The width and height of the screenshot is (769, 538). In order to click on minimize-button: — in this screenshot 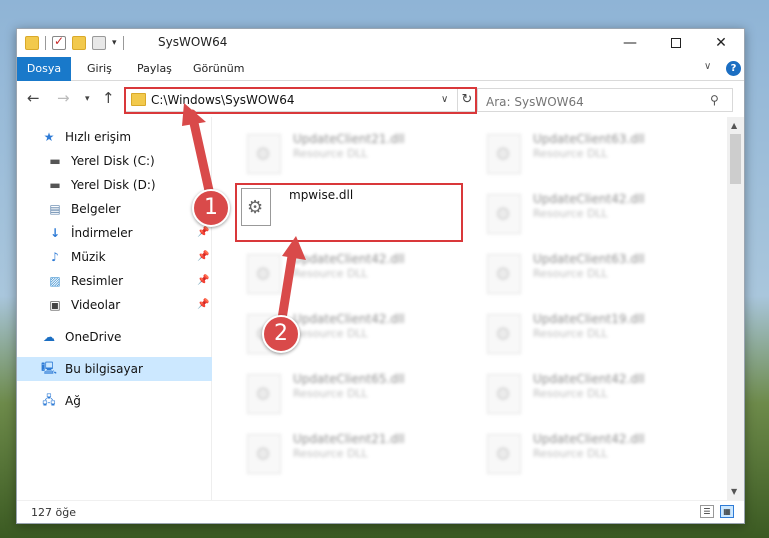, I will do `click(630, 43)`.